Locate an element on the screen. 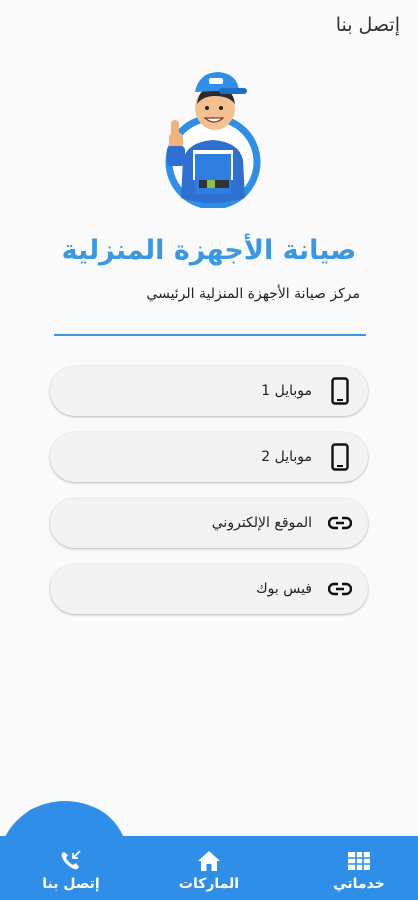  nav-label: الماركات is located at coordinates (209, 884).